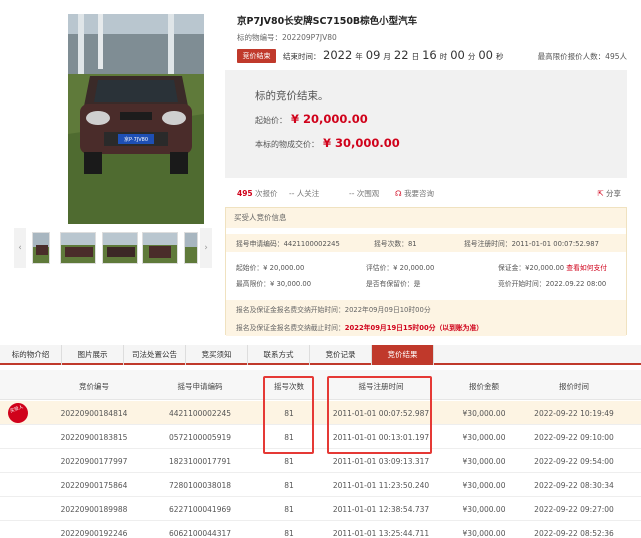 The height and width of the screenshot is (538, 641). What do you see at coordinates (582, 56) in the screenshot?
I see `max-price-bidders: 最高限价报价人数：495人` at bounding box center [582, 56].